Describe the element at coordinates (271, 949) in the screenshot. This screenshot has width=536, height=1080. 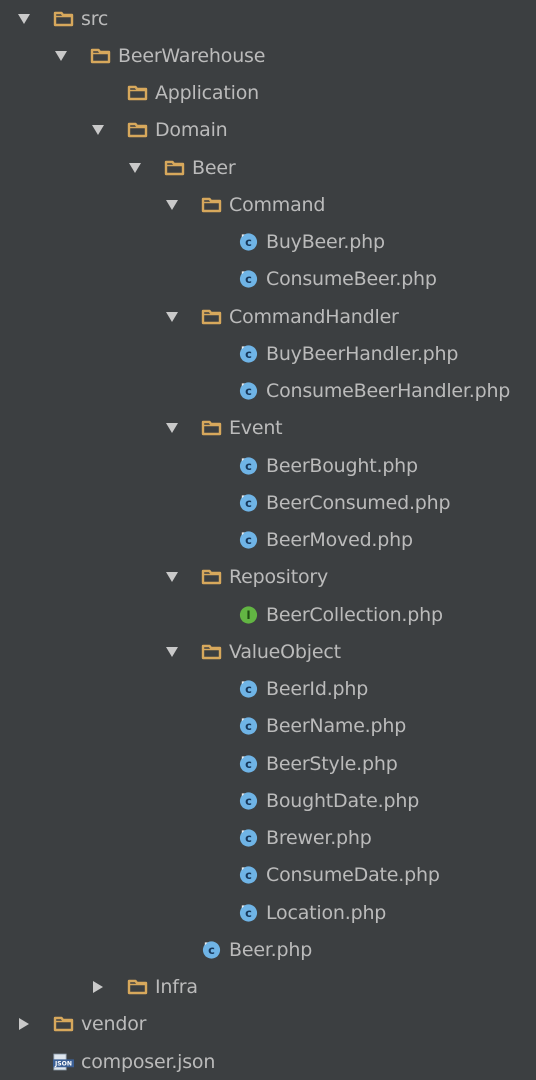
I see `tree-item-label: Beer.php` at that location.